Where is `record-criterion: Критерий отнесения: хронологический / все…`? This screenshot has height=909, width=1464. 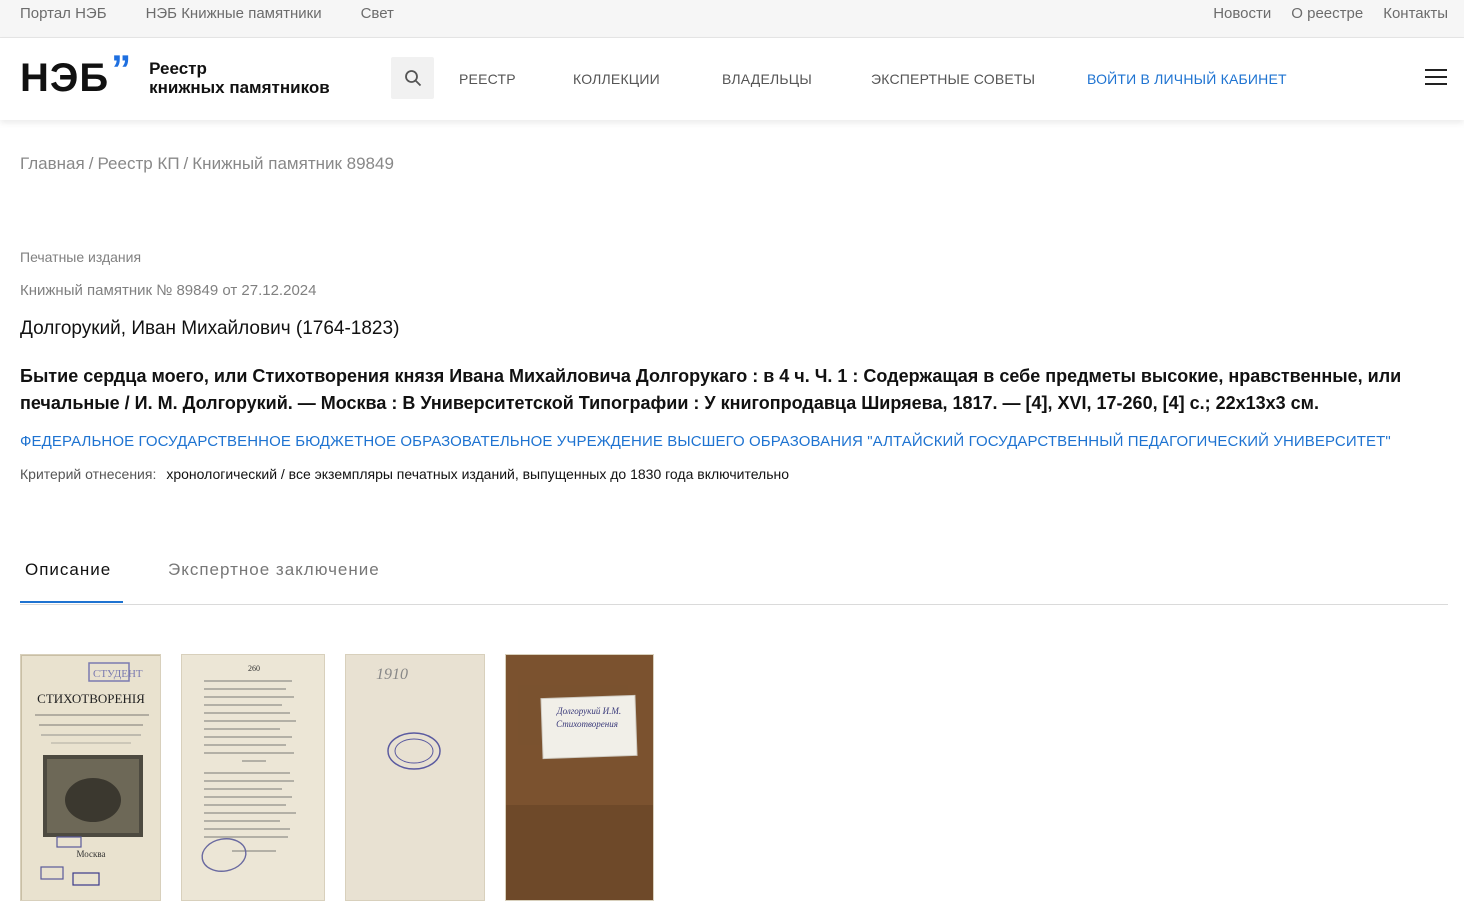 record-criterion: Критерий отнесения: хронологический / все… is located at coordinates (404, 474).